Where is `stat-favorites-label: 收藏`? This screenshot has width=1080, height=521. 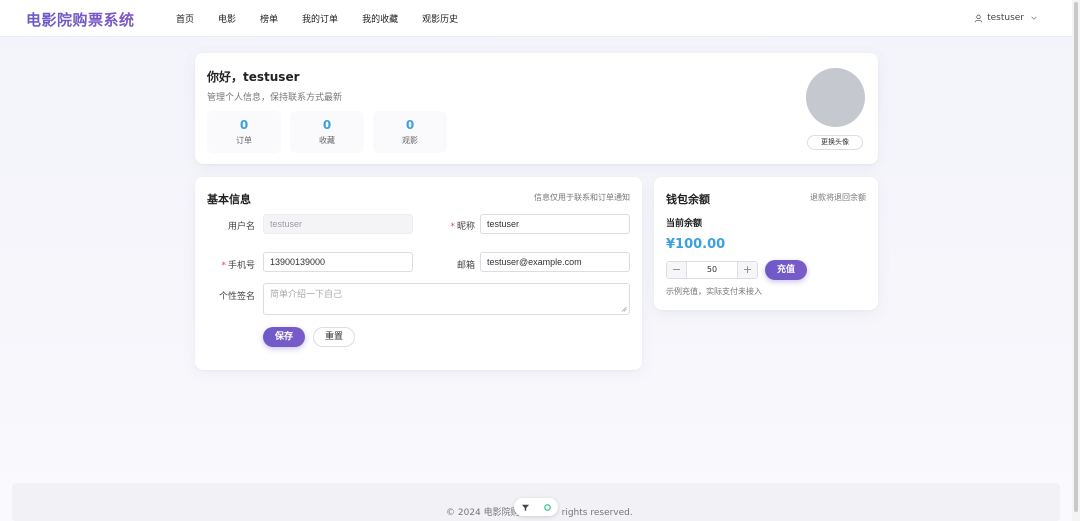 stat-favorites-label: 收藏 is located at coordinates (327, 140).